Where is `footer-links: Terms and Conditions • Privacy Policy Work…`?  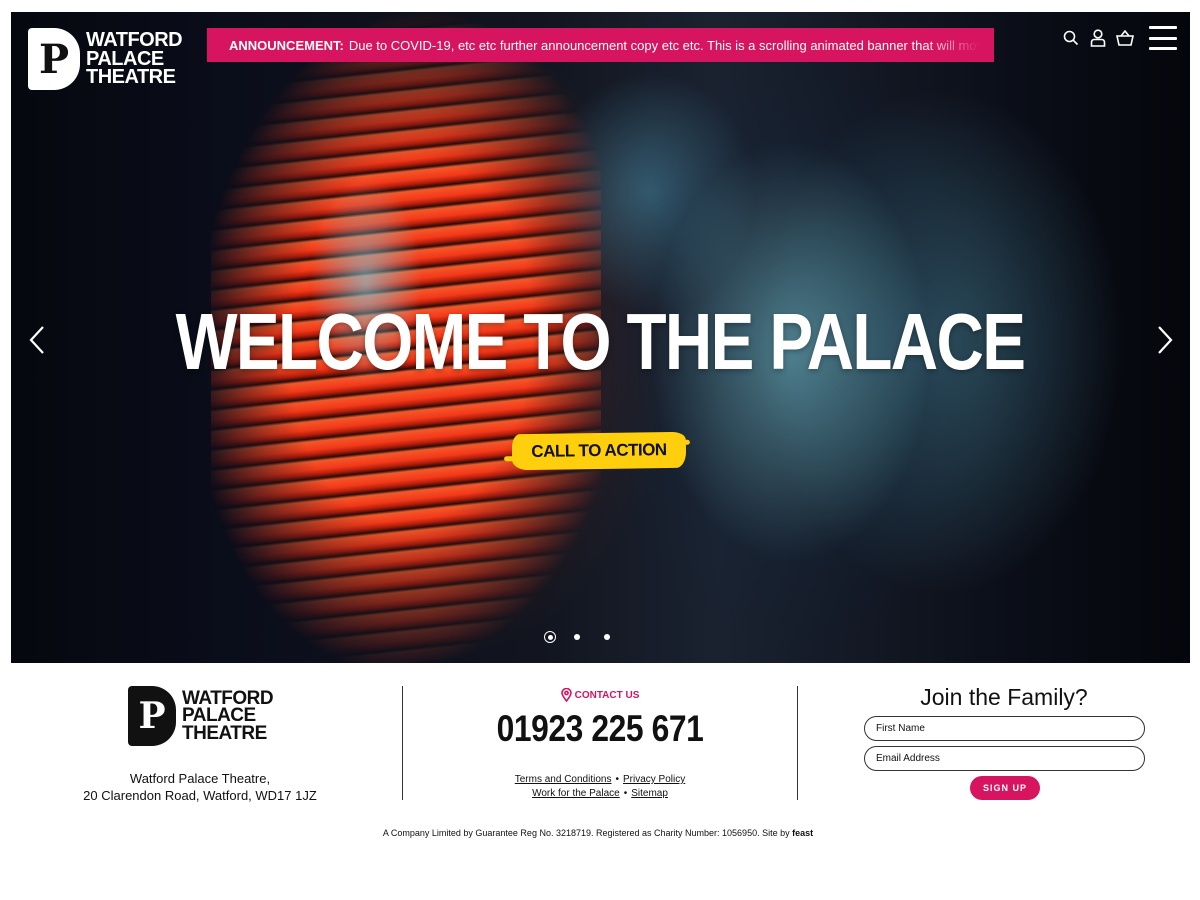
footer-links: Terms and Conditions • Privacy Policy Work… is located at coordinates (600, 787).